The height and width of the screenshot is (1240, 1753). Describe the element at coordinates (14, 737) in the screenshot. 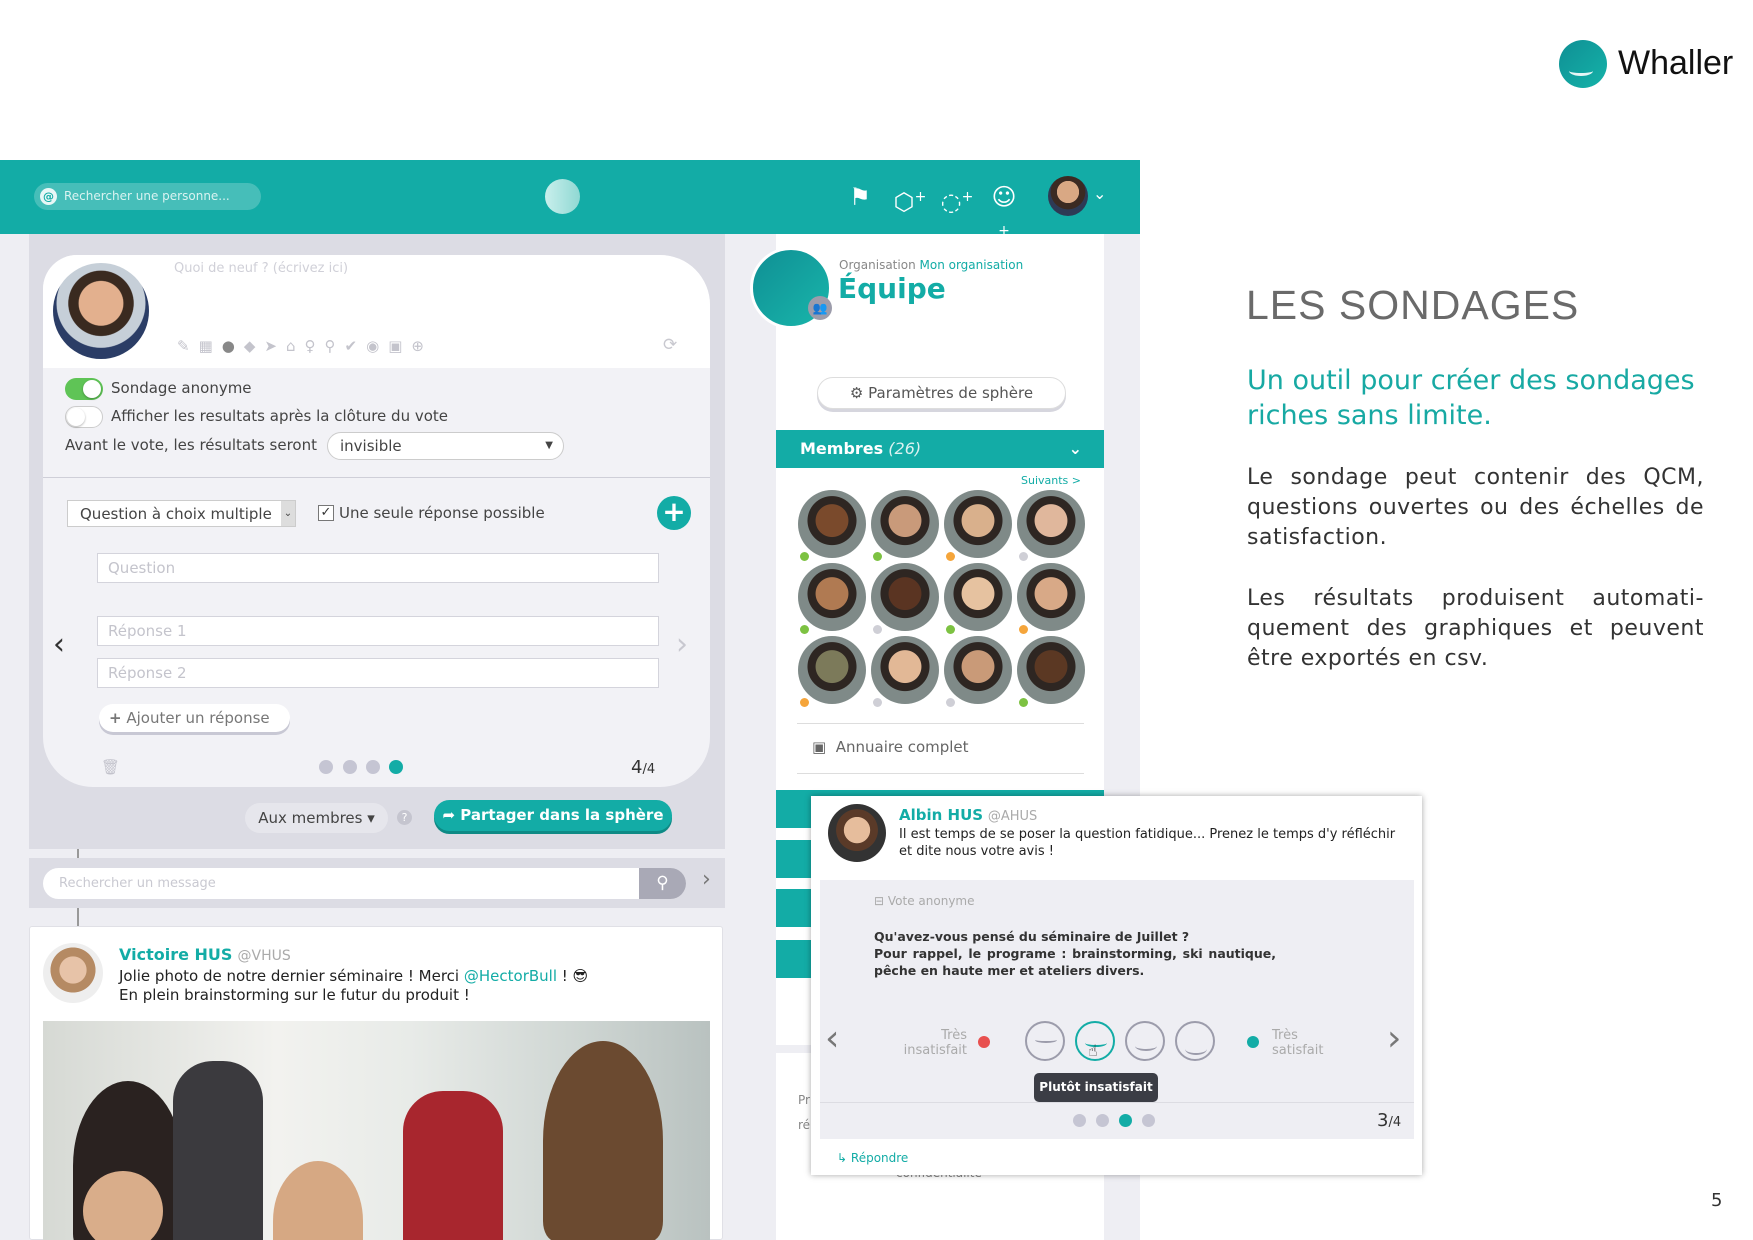

I see `left-margin-bg` at that location.